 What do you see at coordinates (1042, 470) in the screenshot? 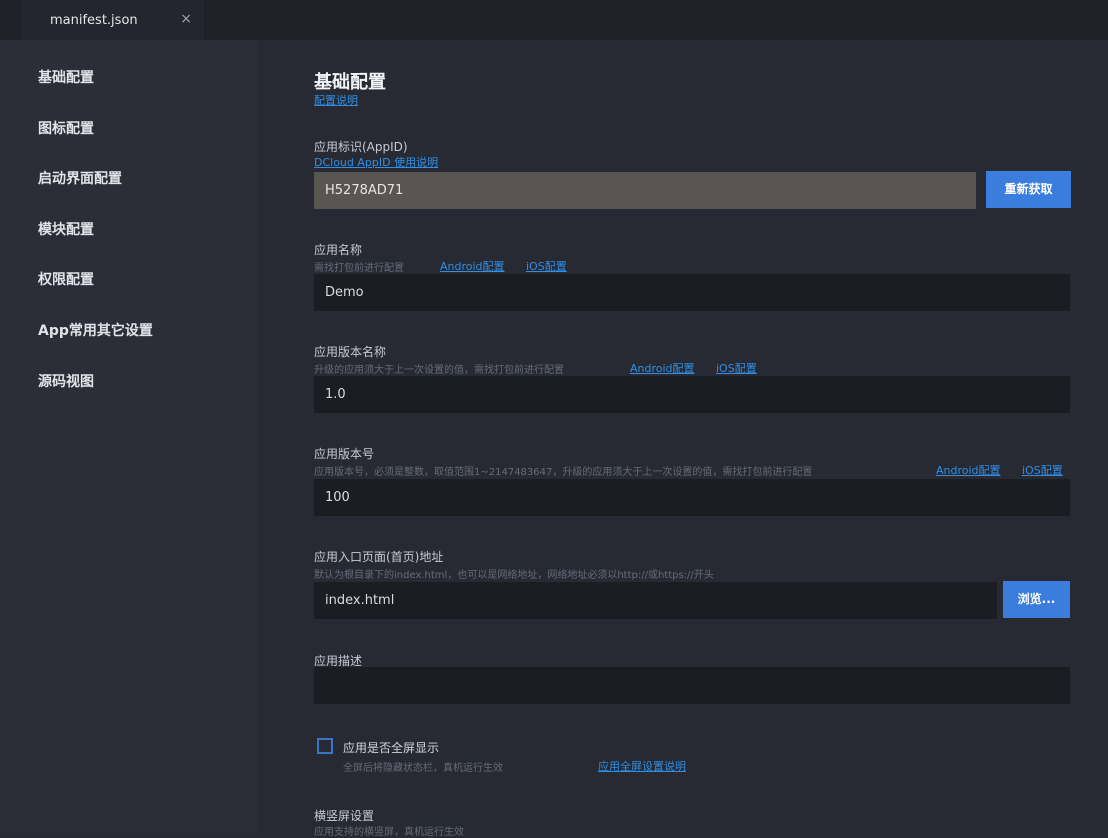
I see `version-code-ios-link: iOS配置` at bounding box center [1042, 470].